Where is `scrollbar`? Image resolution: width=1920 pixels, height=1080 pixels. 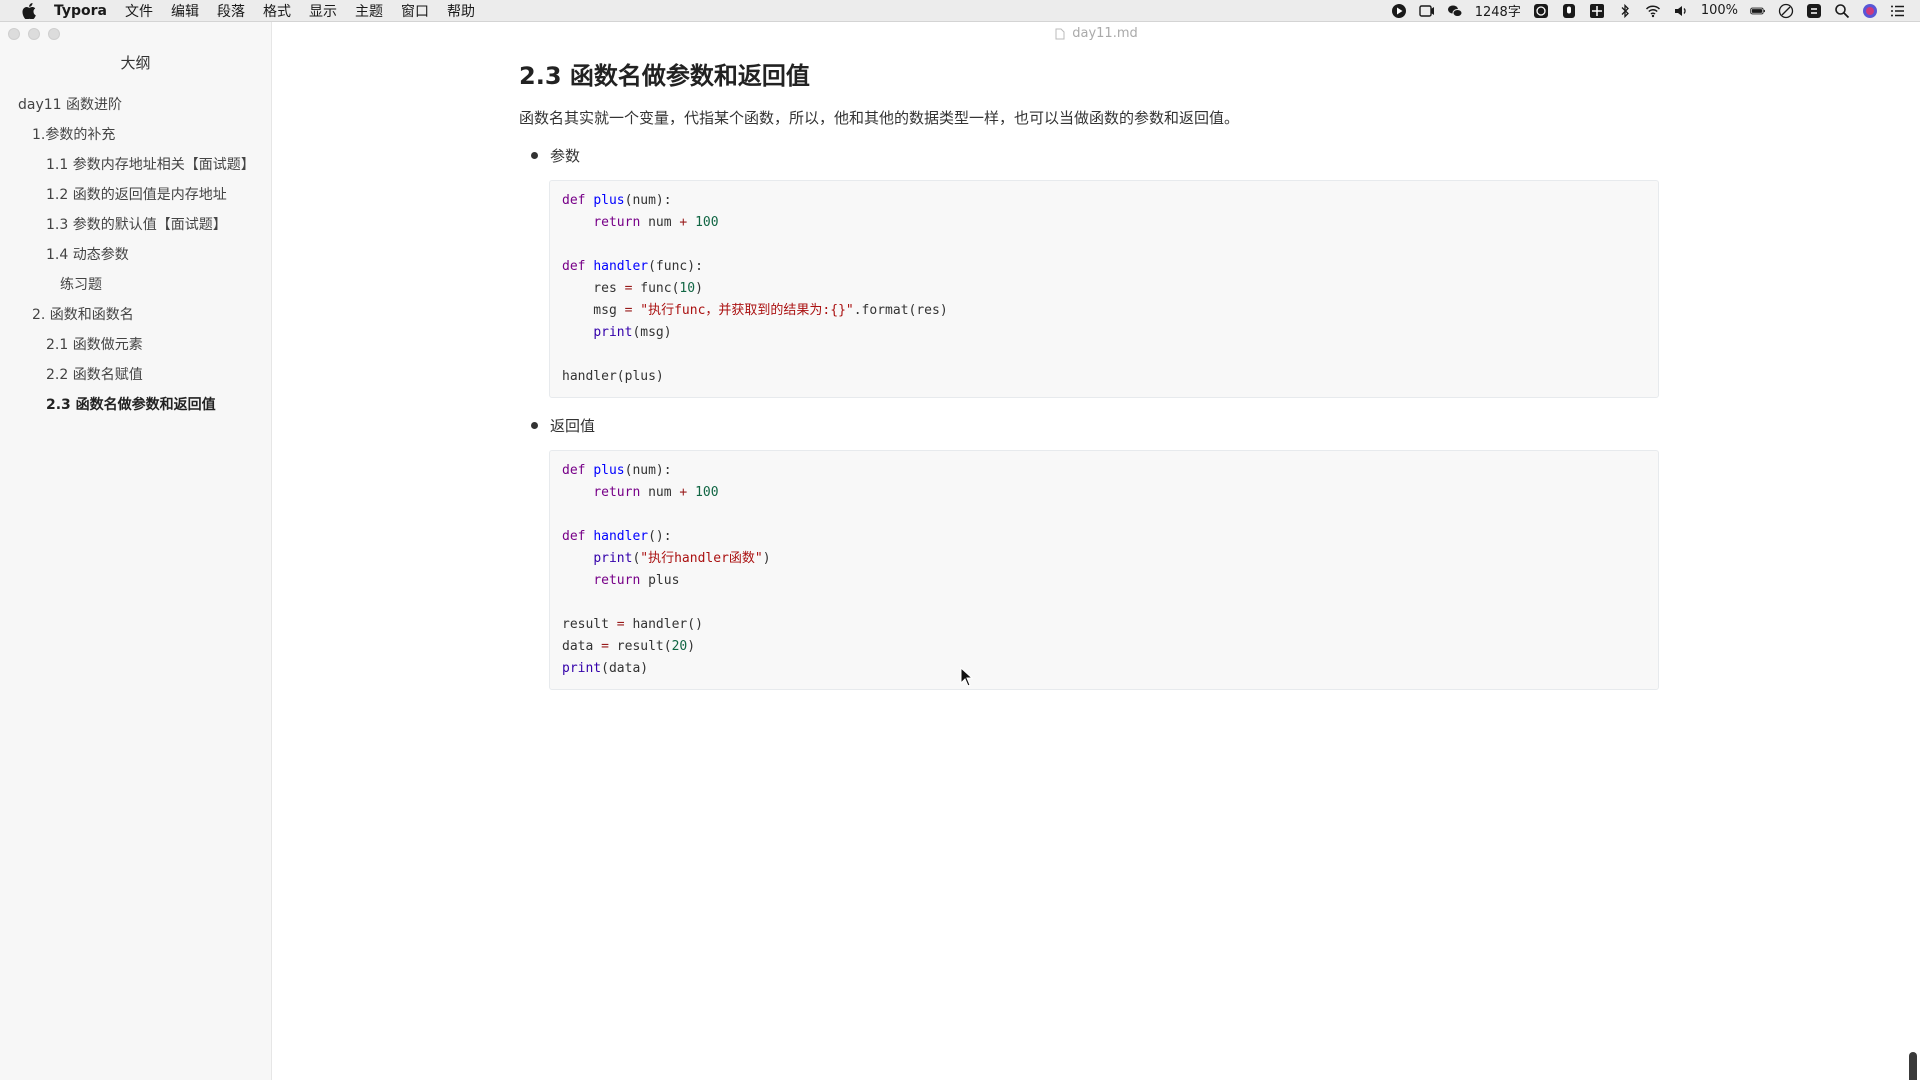
scrollbar is located at coordinates (1913, 563).